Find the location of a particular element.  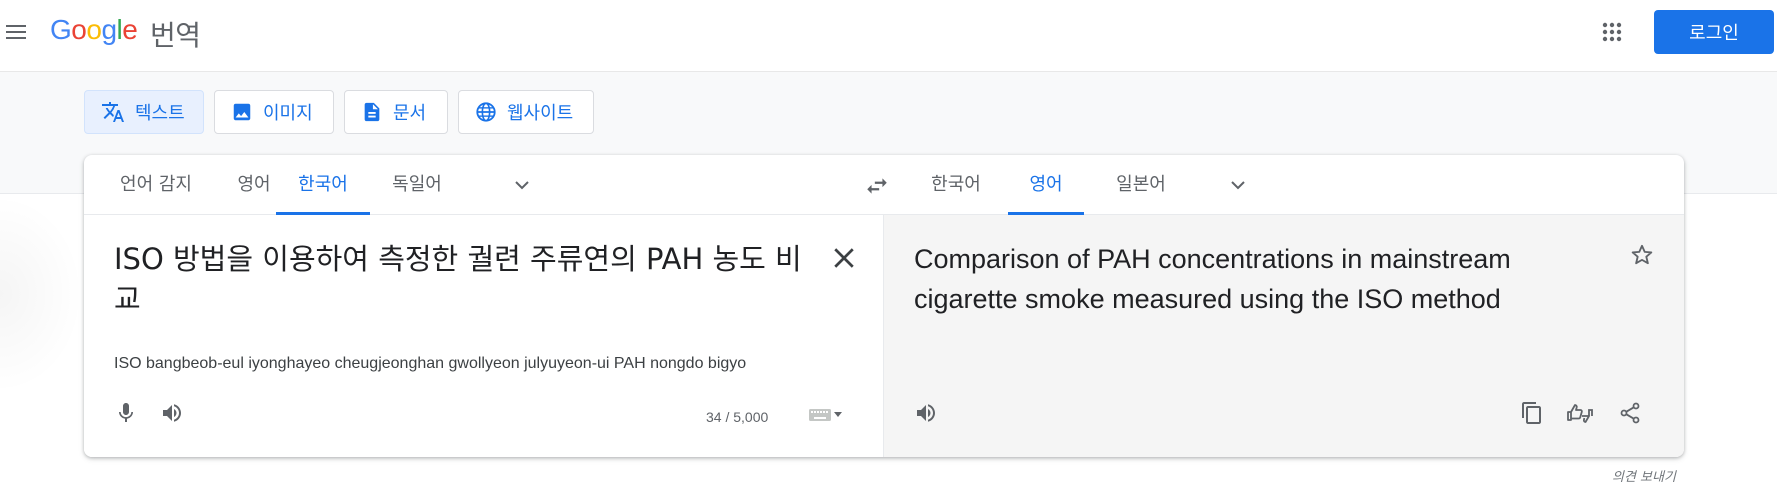

character-count: 34 / 5,000 is located at coordinates (737, 417).